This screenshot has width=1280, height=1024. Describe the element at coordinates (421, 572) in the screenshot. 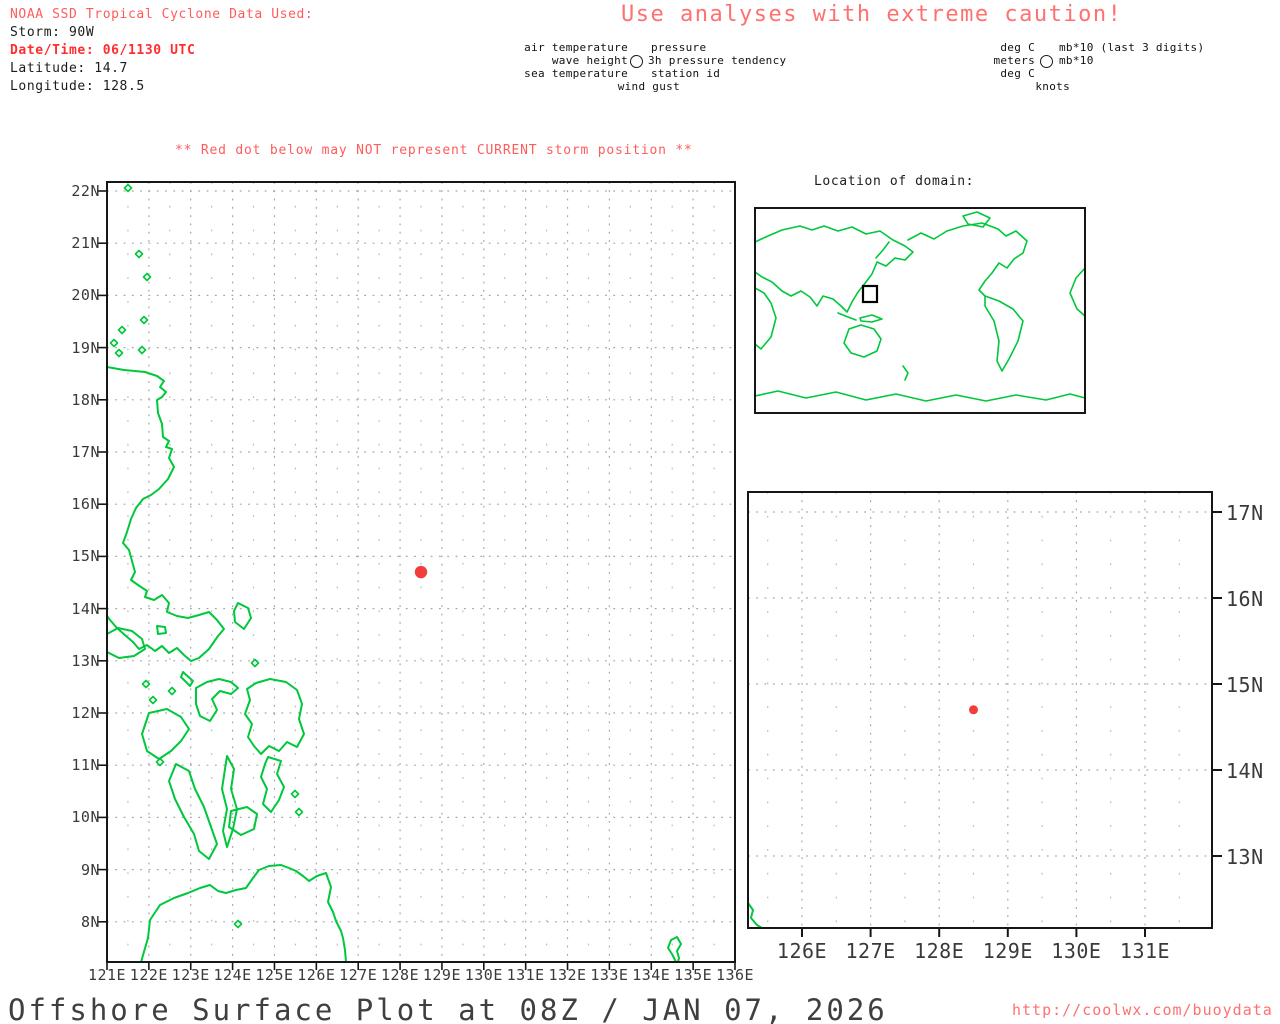

I see `storm-position-dot-main` at that location.